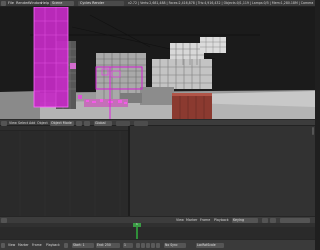  Describe the element at coordinates (45, 3) in the screenshot. I see `menu-help: Help` at that location.